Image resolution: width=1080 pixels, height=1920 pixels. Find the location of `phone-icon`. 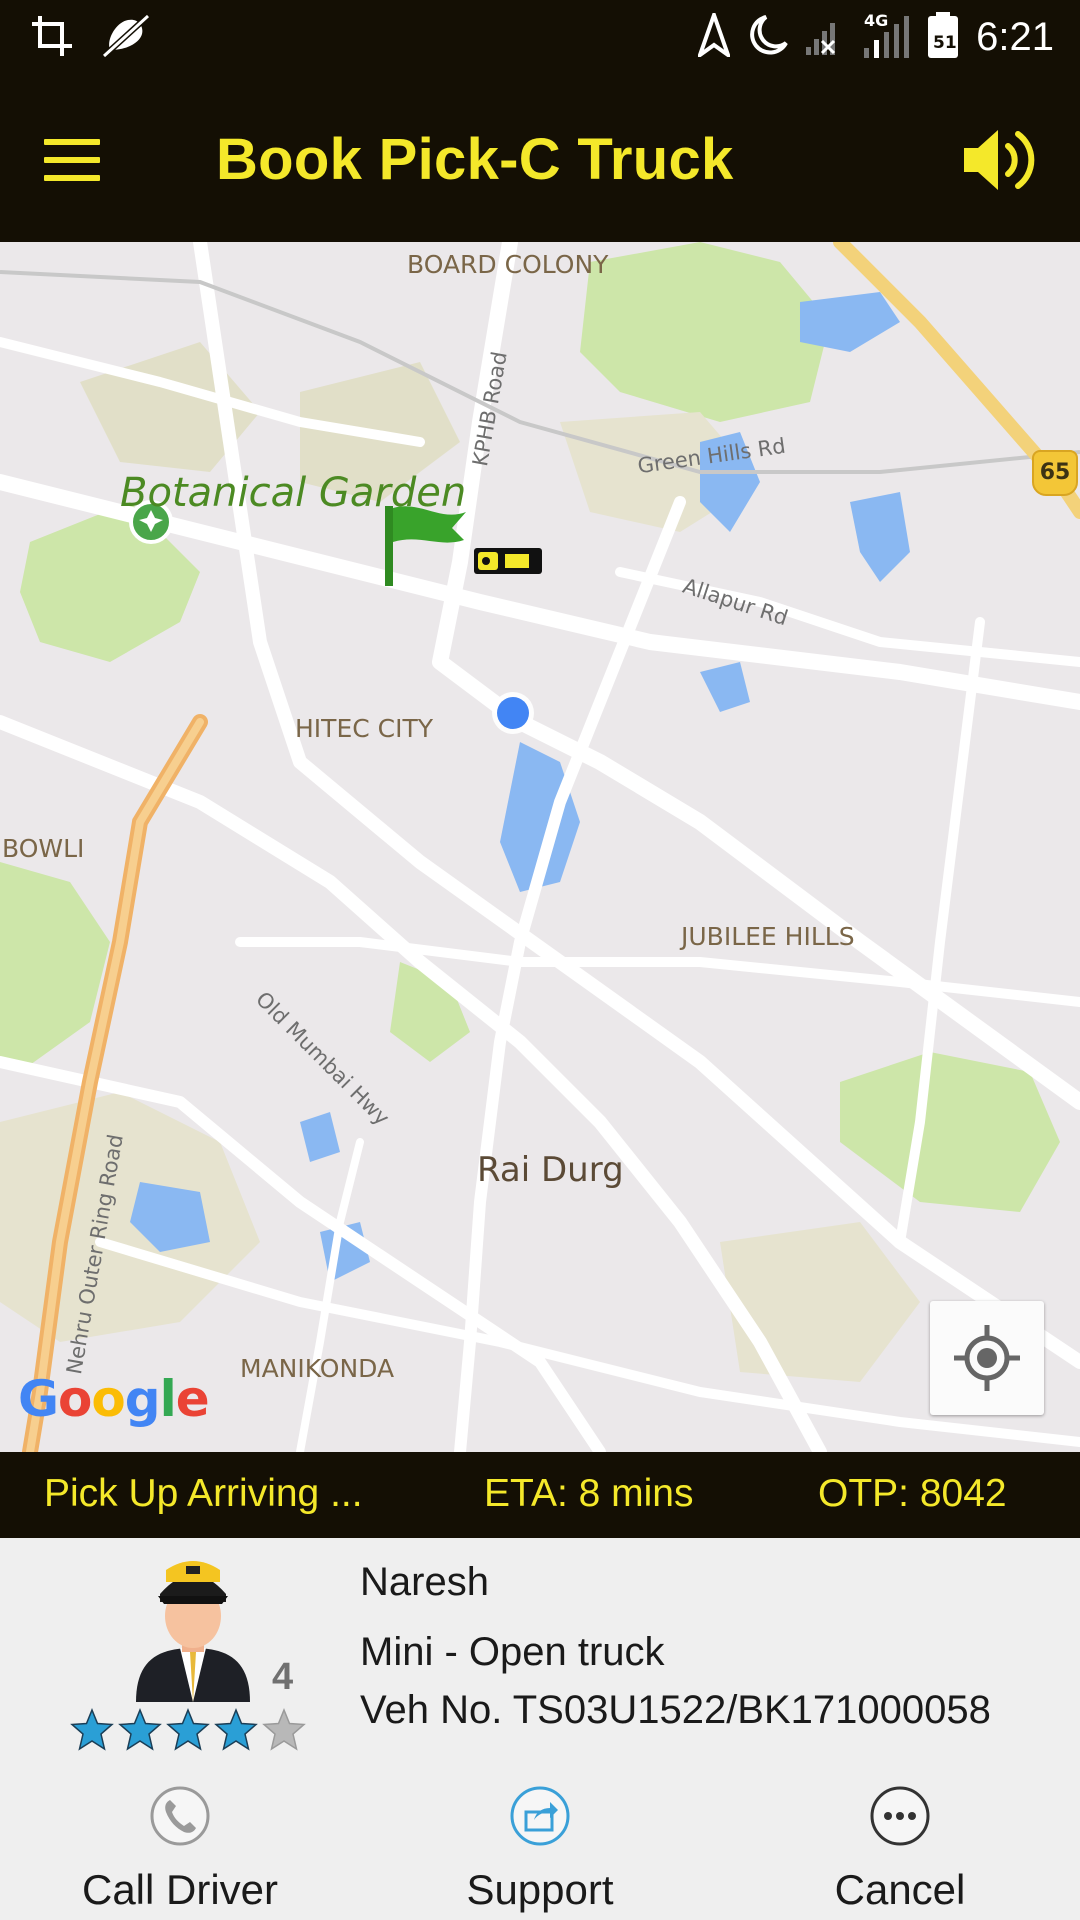

phone-icon is located at coordinates (180, 1816).